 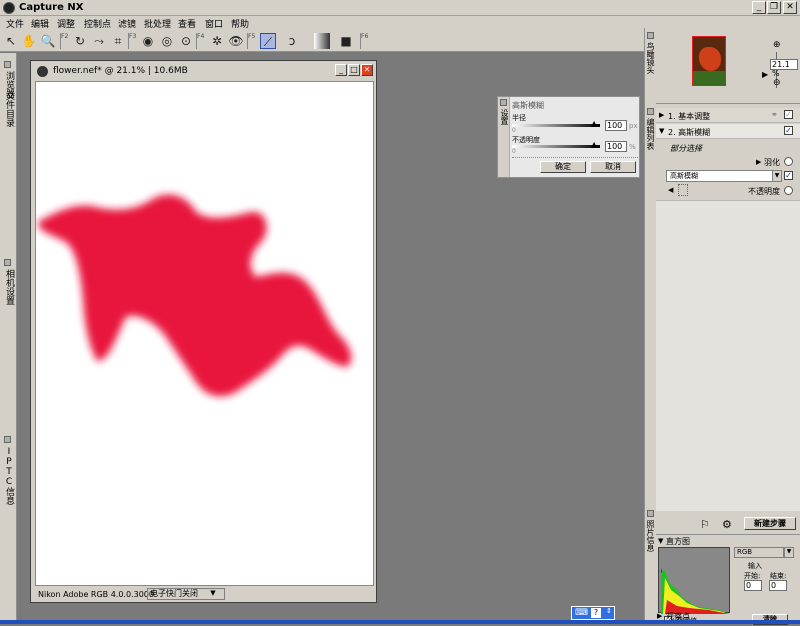 What do you see at coordinates (341, 70) in the screenshot?
I see `doc-minimize-button: _` at bounding box center [341, 70].